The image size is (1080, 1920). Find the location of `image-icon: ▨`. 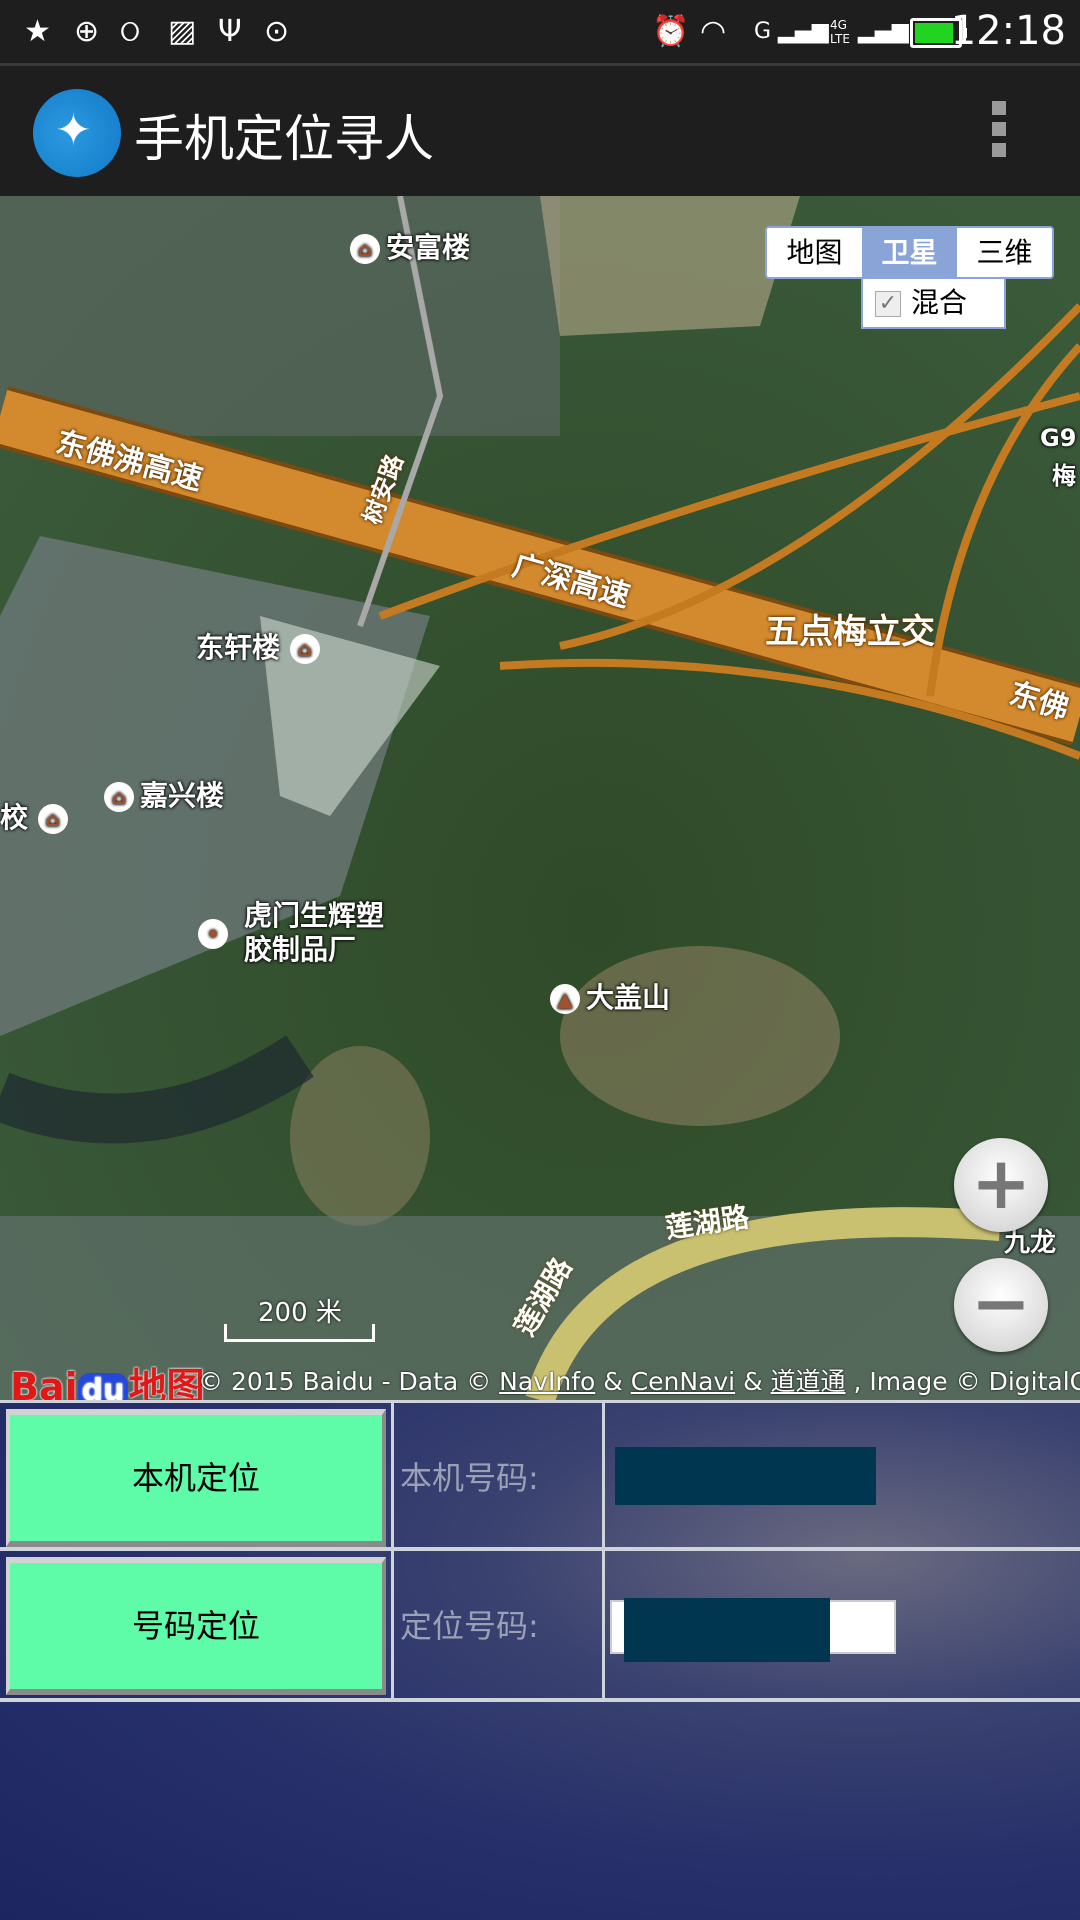

image-icon: ▨ is located at coordinates (182, 31).